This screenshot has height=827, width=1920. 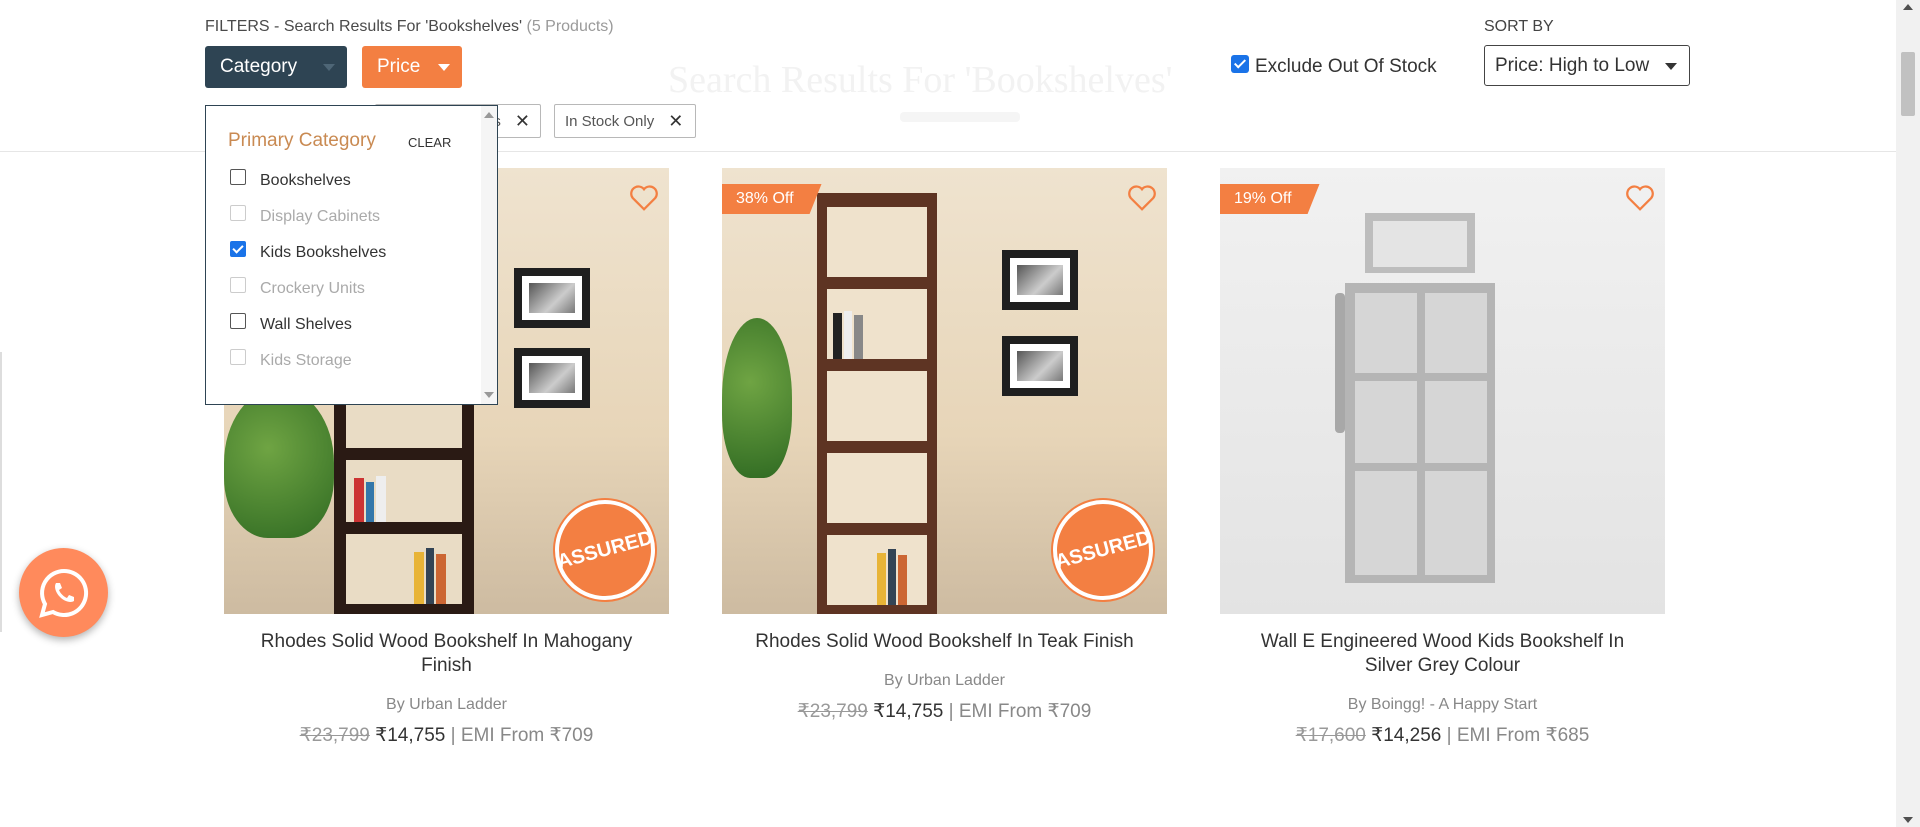 What do you see at coordinates (1346, 66) in the screenshot?
I see `exclude-out-of-stock-label: Exclude Out Of Stock` at bounding box center [1346, 66].